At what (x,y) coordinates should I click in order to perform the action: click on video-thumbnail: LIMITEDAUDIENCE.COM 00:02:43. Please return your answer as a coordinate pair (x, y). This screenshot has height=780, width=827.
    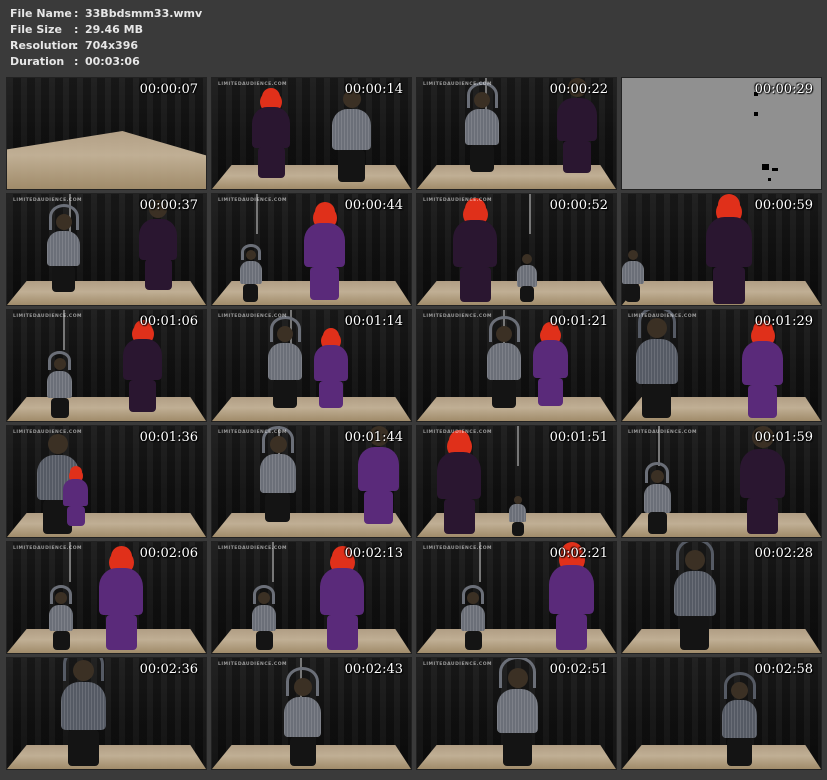
    Looking at the image, I should click on (311, 713).